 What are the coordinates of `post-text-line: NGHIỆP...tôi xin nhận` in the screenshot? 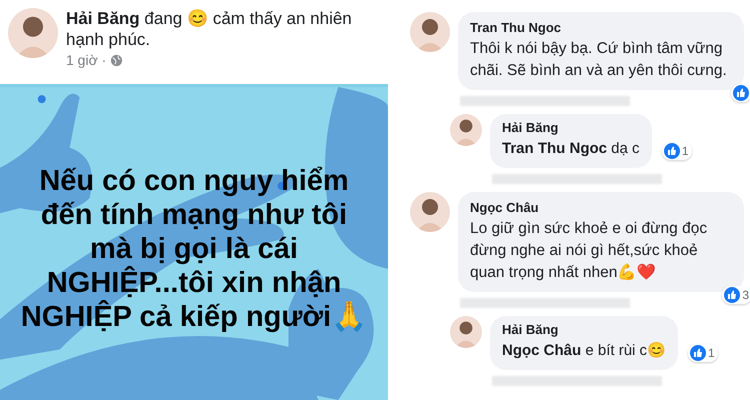 It's located at (194, 283).